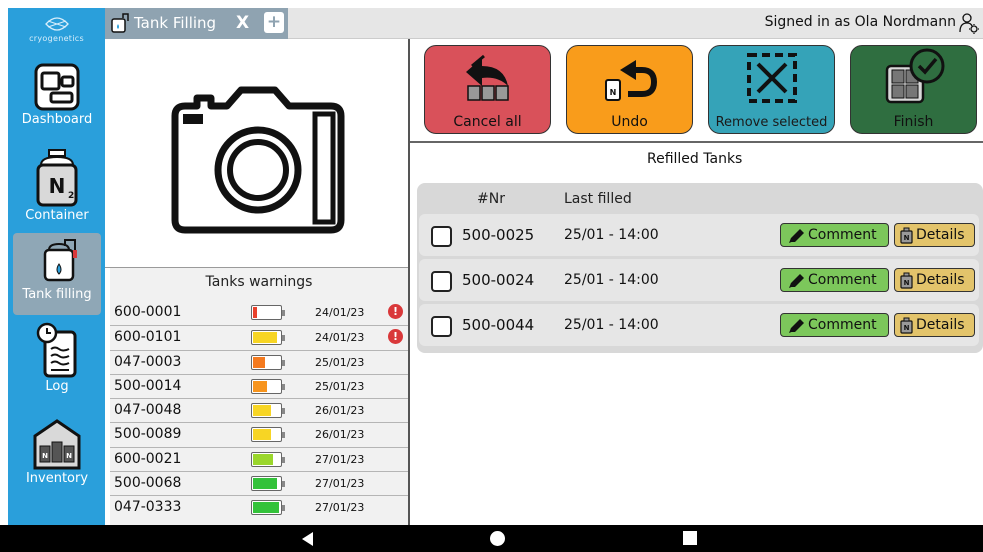 The width and height of the screenshot is (983, 552). I want to click on table-row: 500-0025 25/01 - 14:00 Comment N Details, so click(699, 235).